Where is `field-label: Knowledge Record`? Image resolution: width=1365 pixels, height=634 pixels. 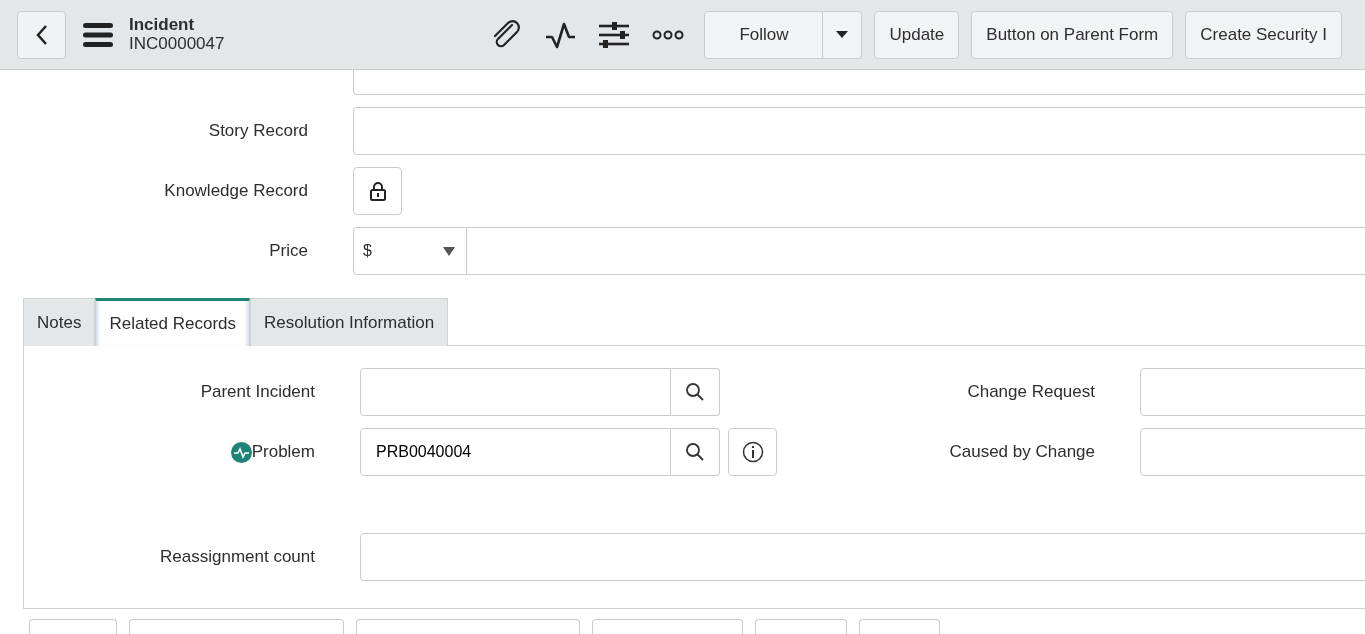 field-label: Knowledge Record is located at coordinates (236, 191).